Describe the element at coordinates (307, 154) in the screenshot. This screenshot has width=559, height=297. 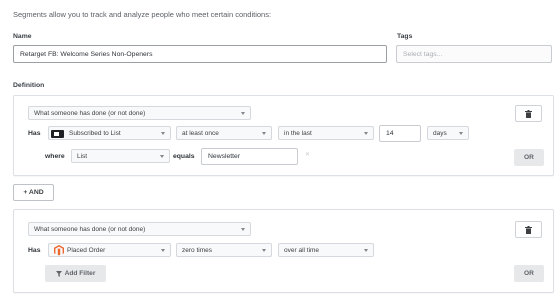
I see `clear-filter-icon: ✕` at that location.